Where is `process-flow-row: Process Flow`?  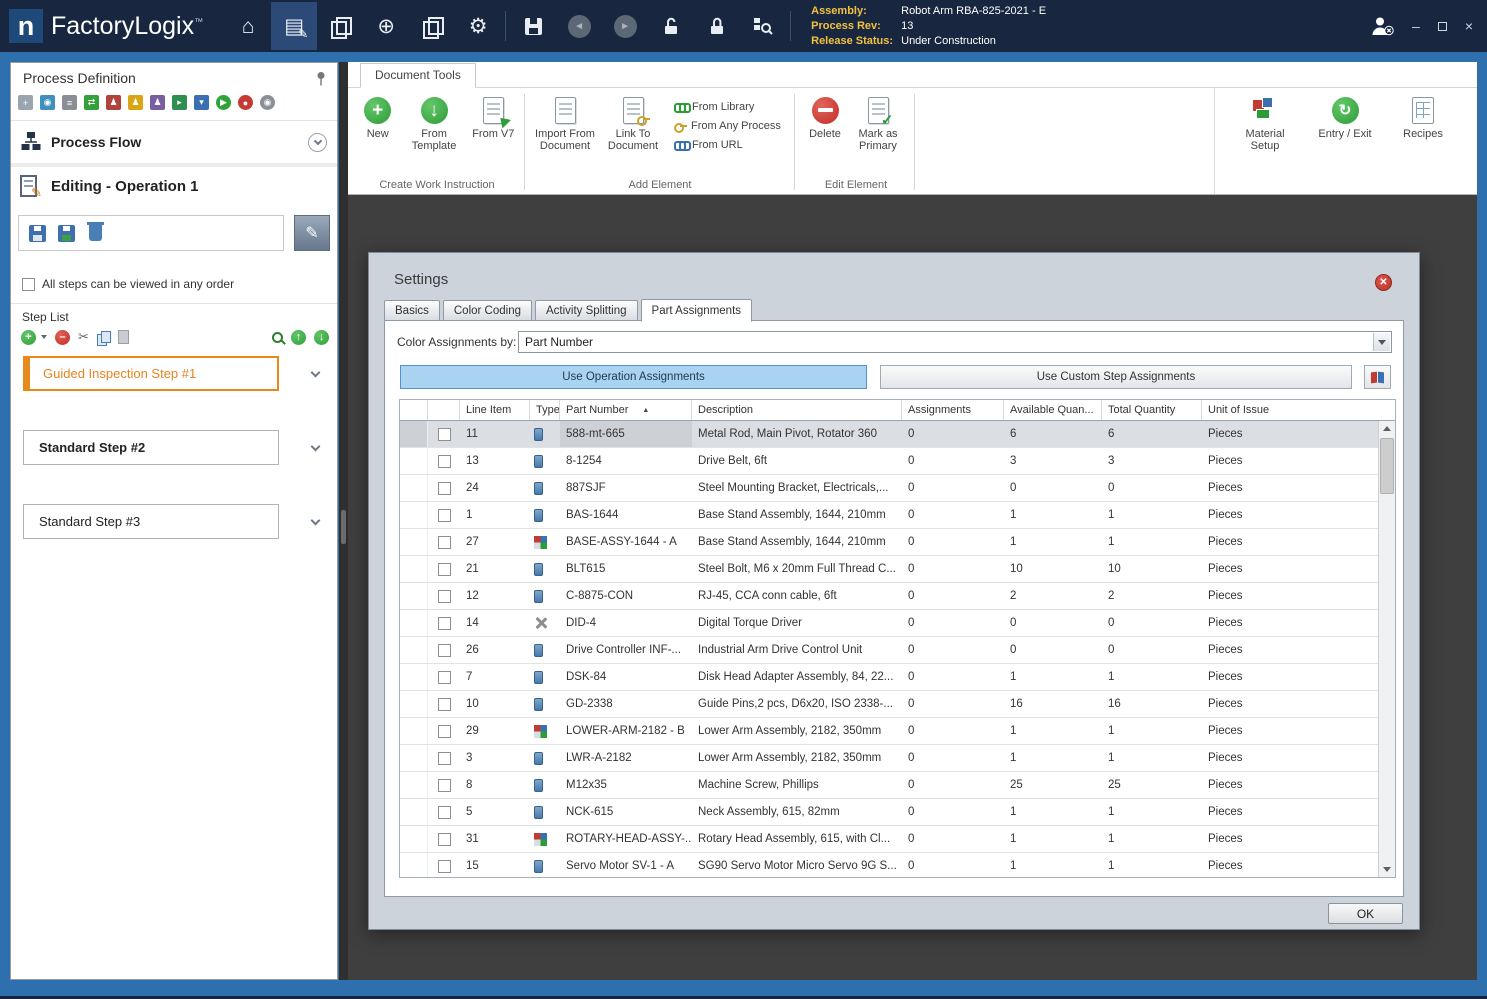 process-flow-row: Process Flow is located at coordinates (174, 142).